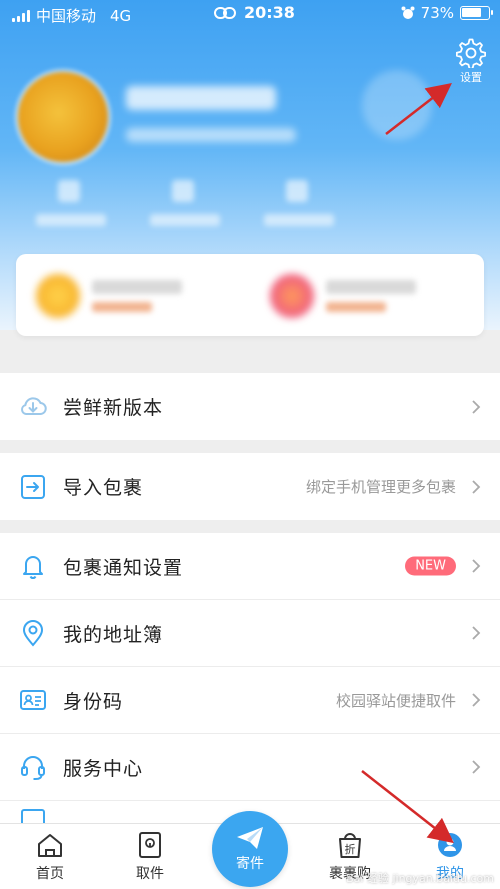 Image resolution: width=500 pixels, height=889 pixels. What do you see at coordinates (250, 838) in the screenshot?
I see `paper-plane-icon` at bounding box center [250, 838].